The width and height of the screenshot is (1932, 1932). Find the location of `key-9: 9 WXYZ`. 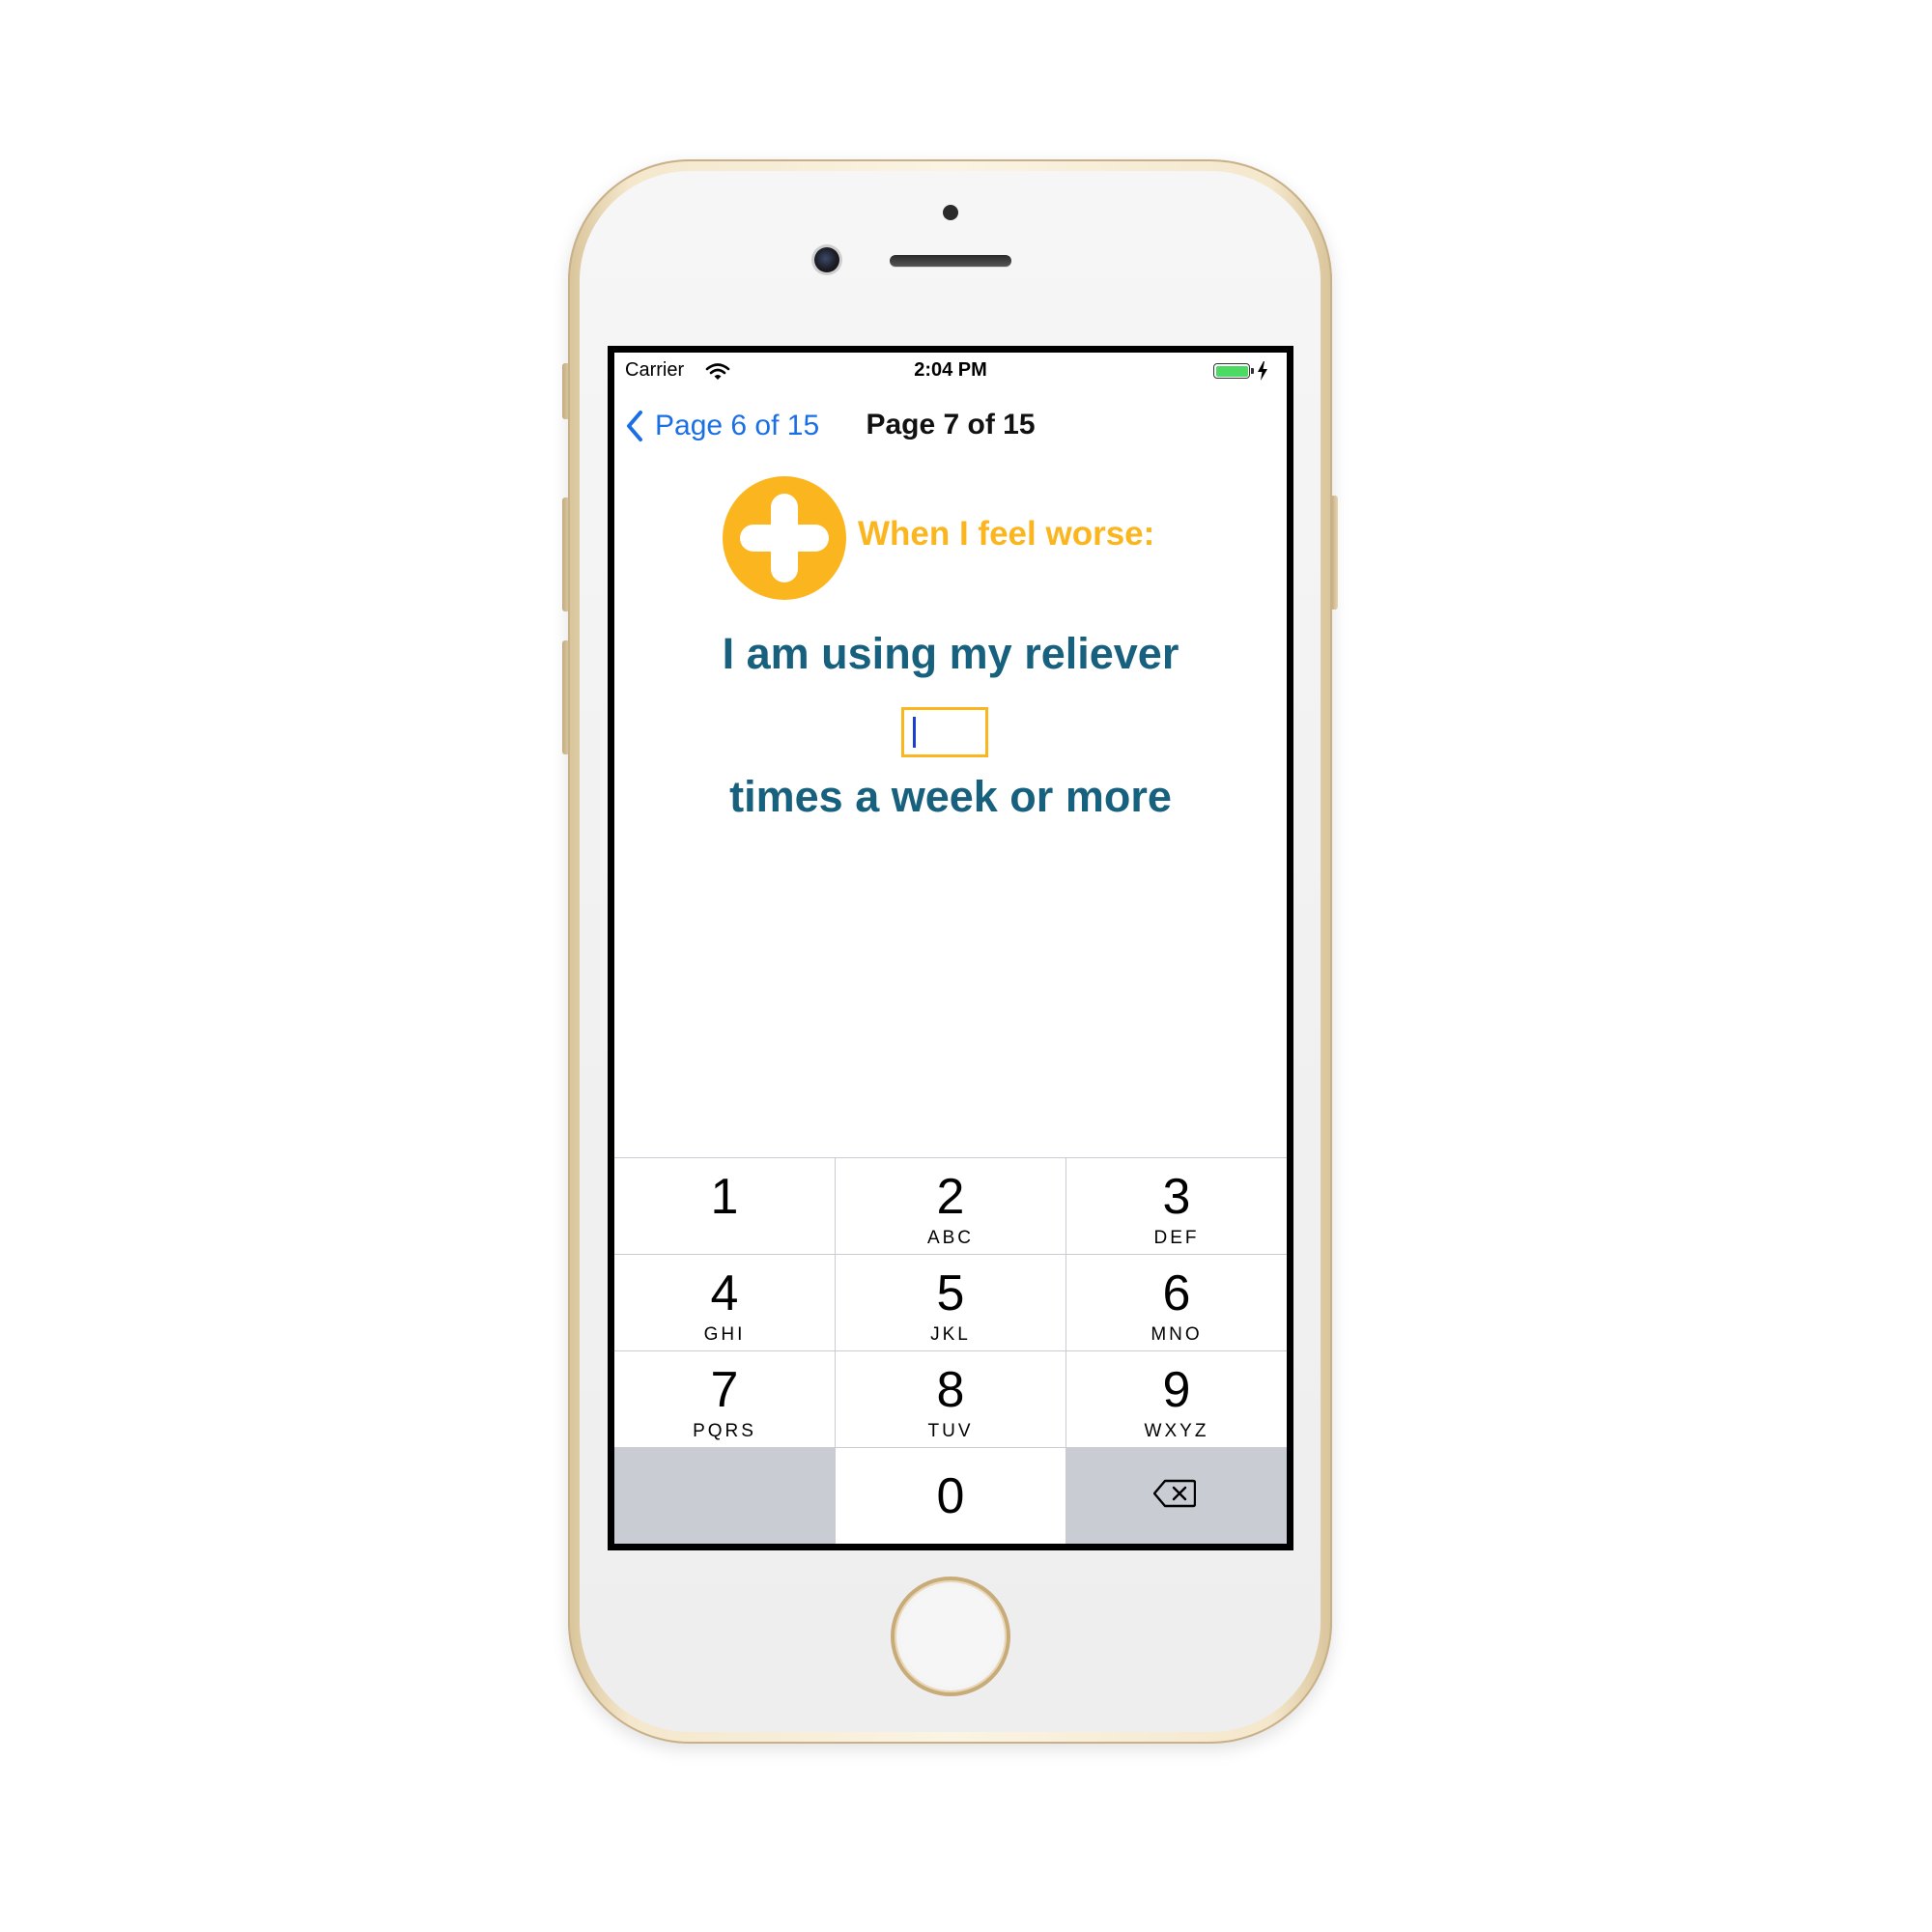

key-9: 9 WXYZ is located at coordinates (1176, 1399).